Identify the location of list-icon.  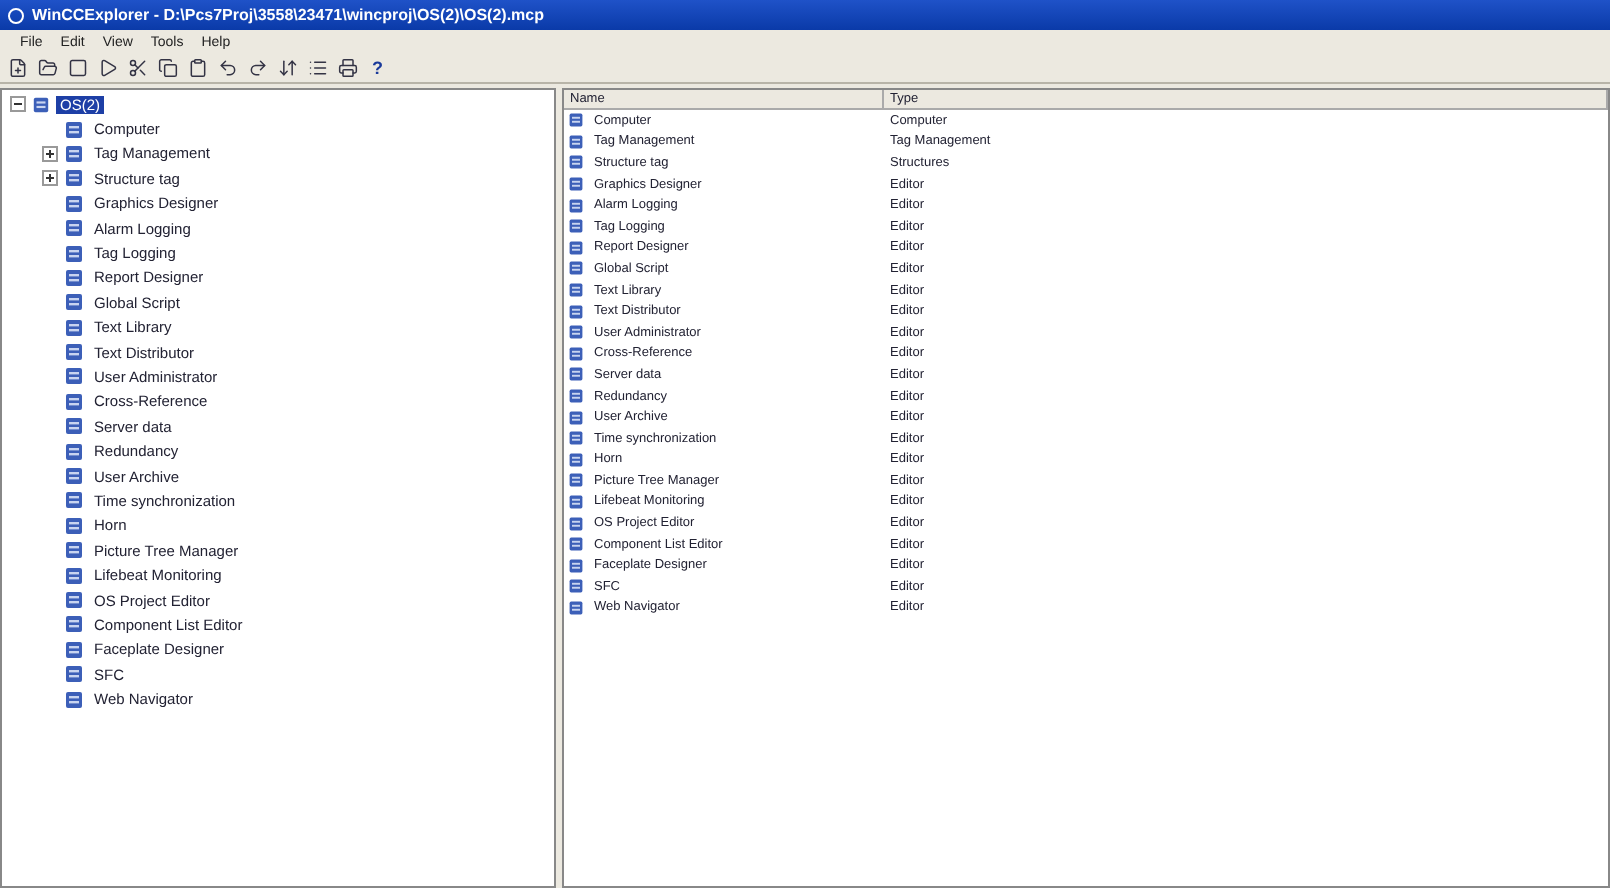
(318, 68).